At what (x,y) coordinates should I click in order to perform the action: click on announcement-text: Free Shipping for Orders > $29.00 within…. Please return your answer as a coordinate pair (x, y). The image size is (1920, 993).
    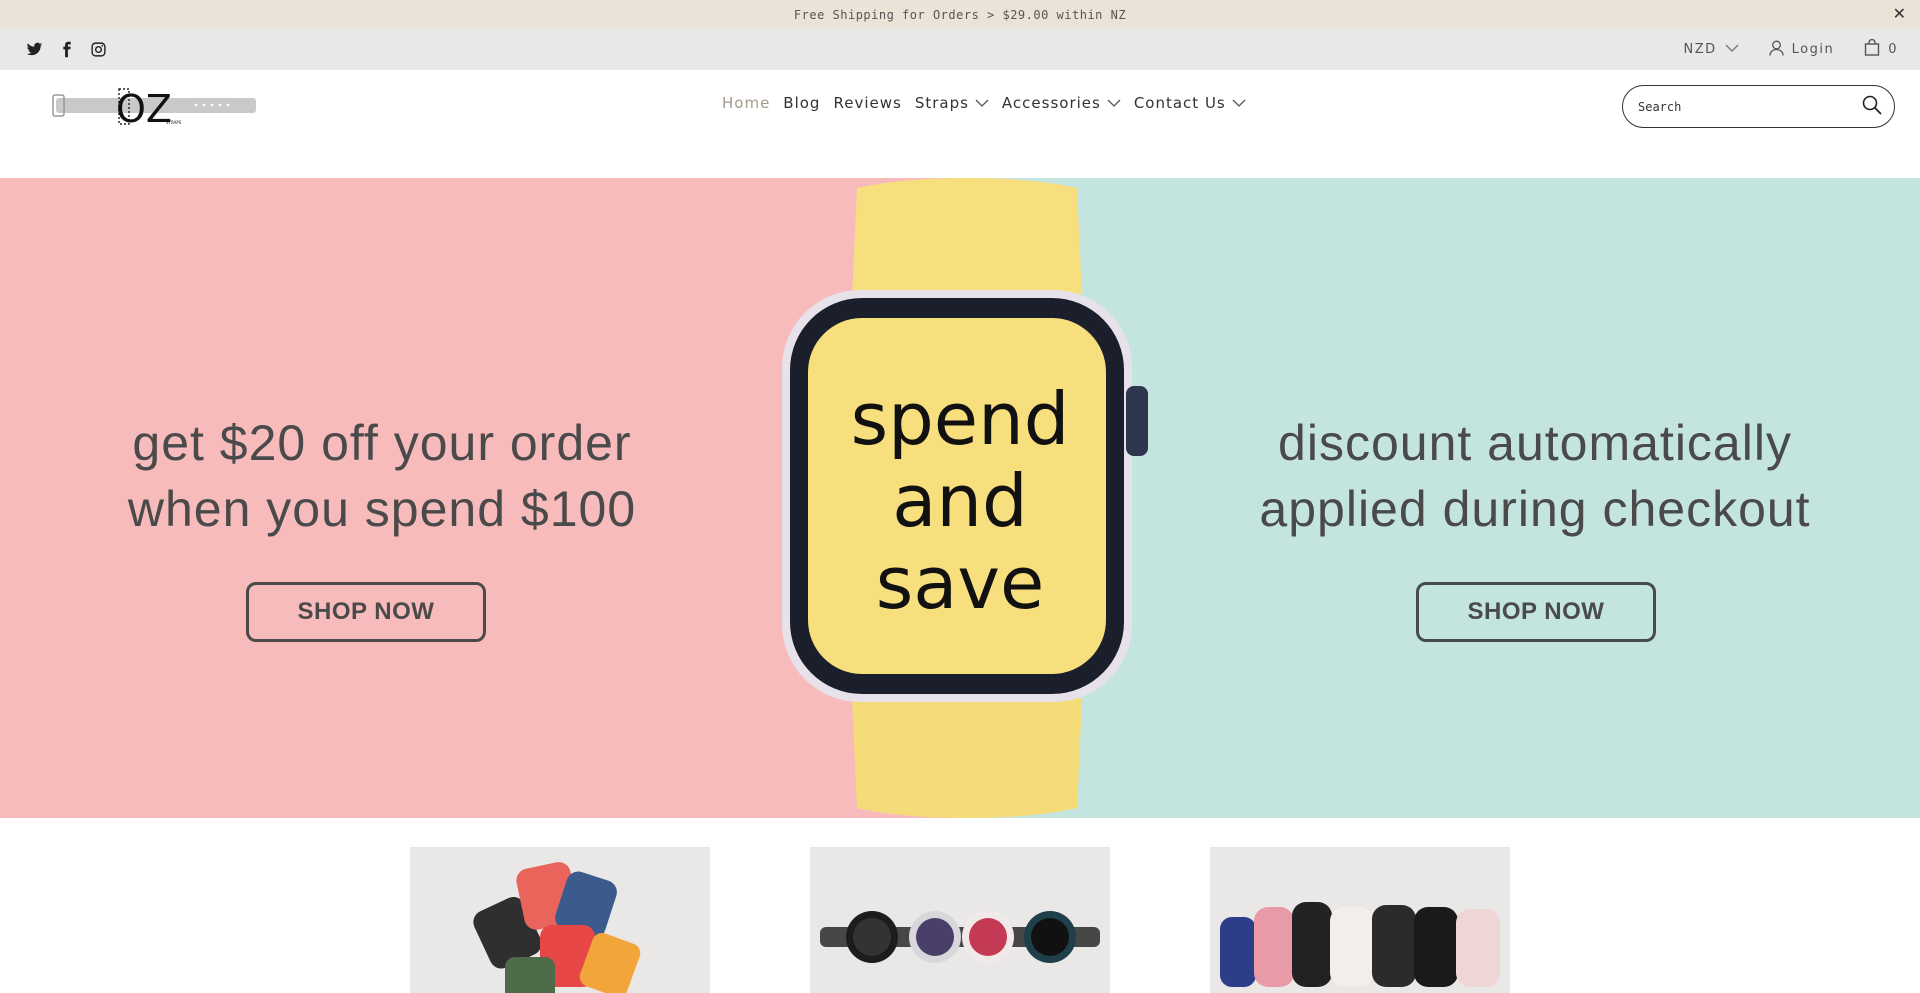
    Looking at the image, I should click on (960, 14).